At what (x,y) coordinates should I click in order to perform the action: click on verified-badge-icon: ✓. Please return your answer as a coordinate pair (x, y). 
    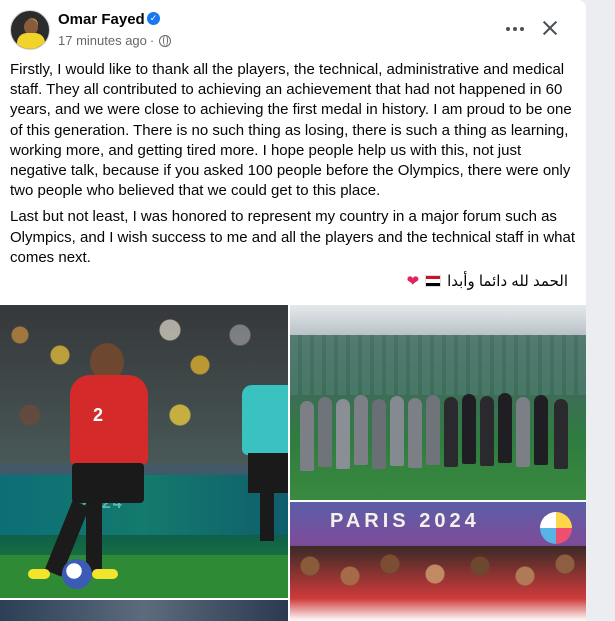
    Looking at the image, I should click on (153, 18).